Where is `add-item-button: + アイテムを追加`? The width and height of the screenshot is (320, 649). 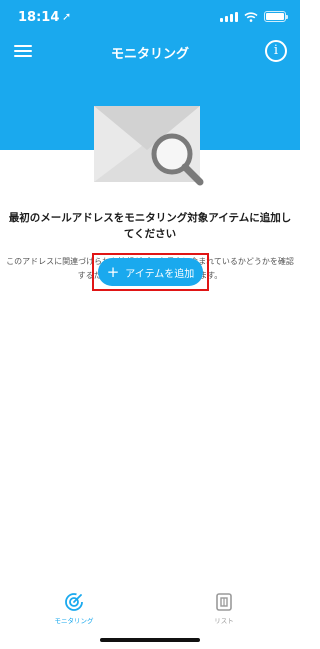
add-item-button: + アイテムを追加 is located at coordinates (150, 272).